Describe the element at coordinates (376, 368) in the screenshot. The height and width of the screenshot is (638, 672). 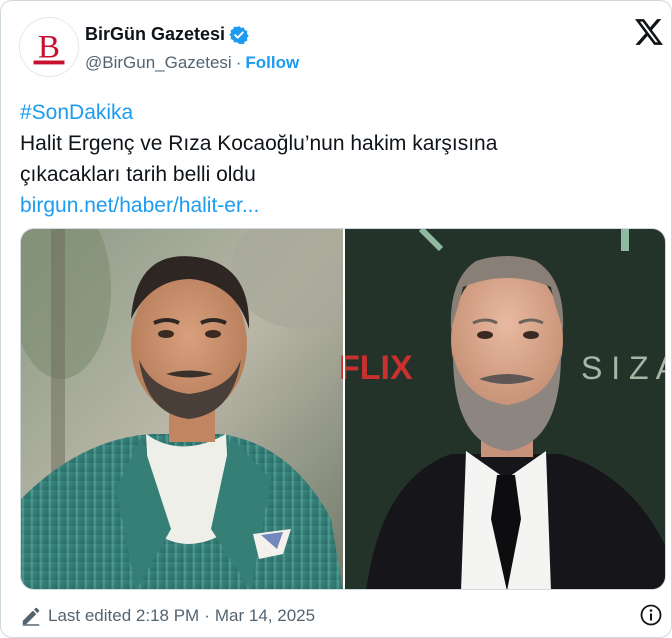
I see `backdrop-text-flix: FLIX` at that location.